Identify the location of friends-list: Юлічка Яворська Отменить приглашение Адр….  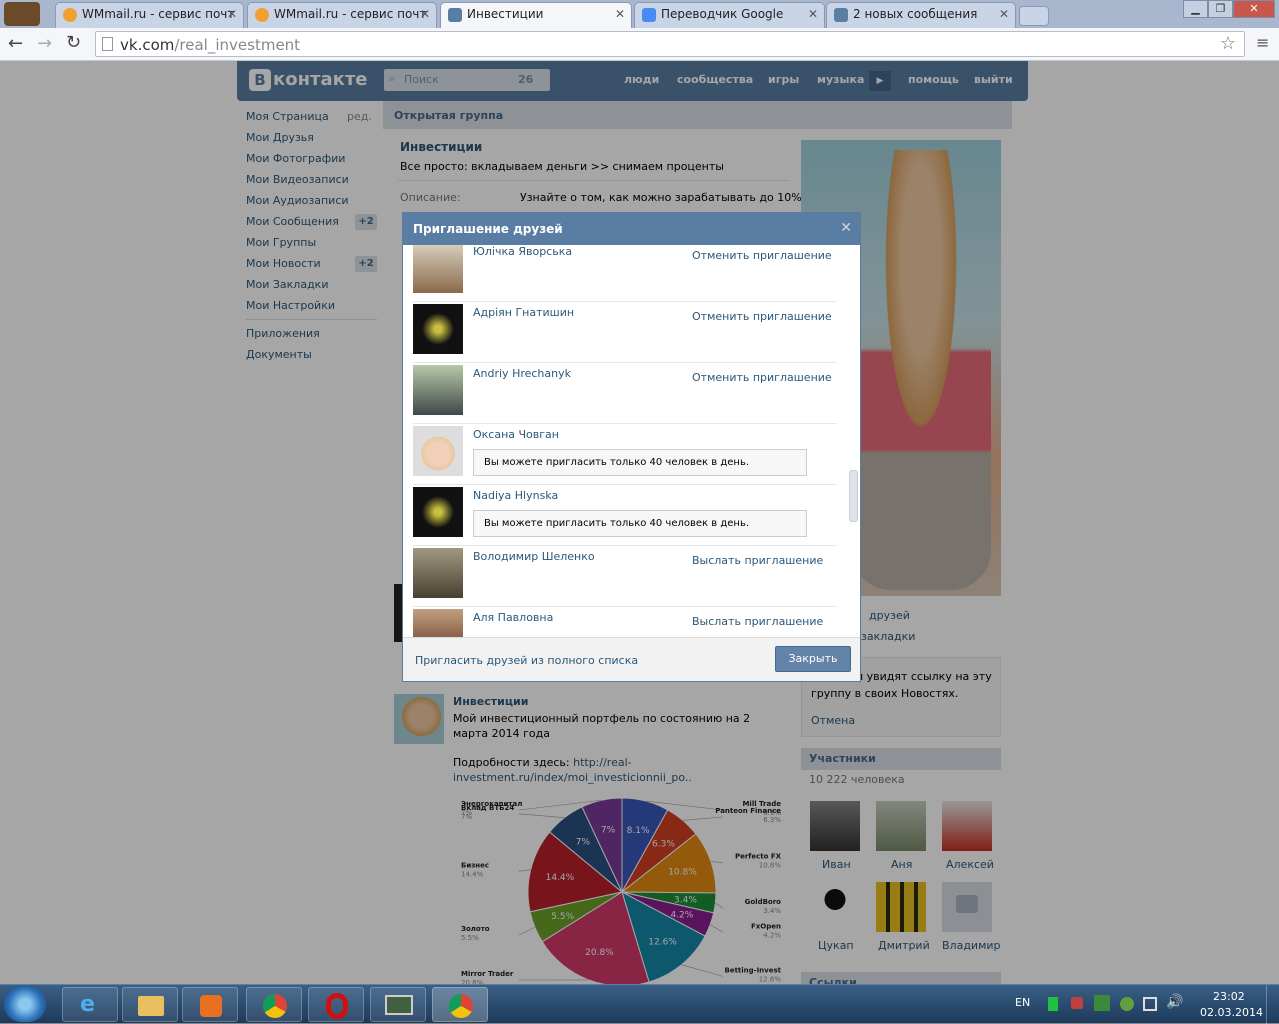
(631, 441).